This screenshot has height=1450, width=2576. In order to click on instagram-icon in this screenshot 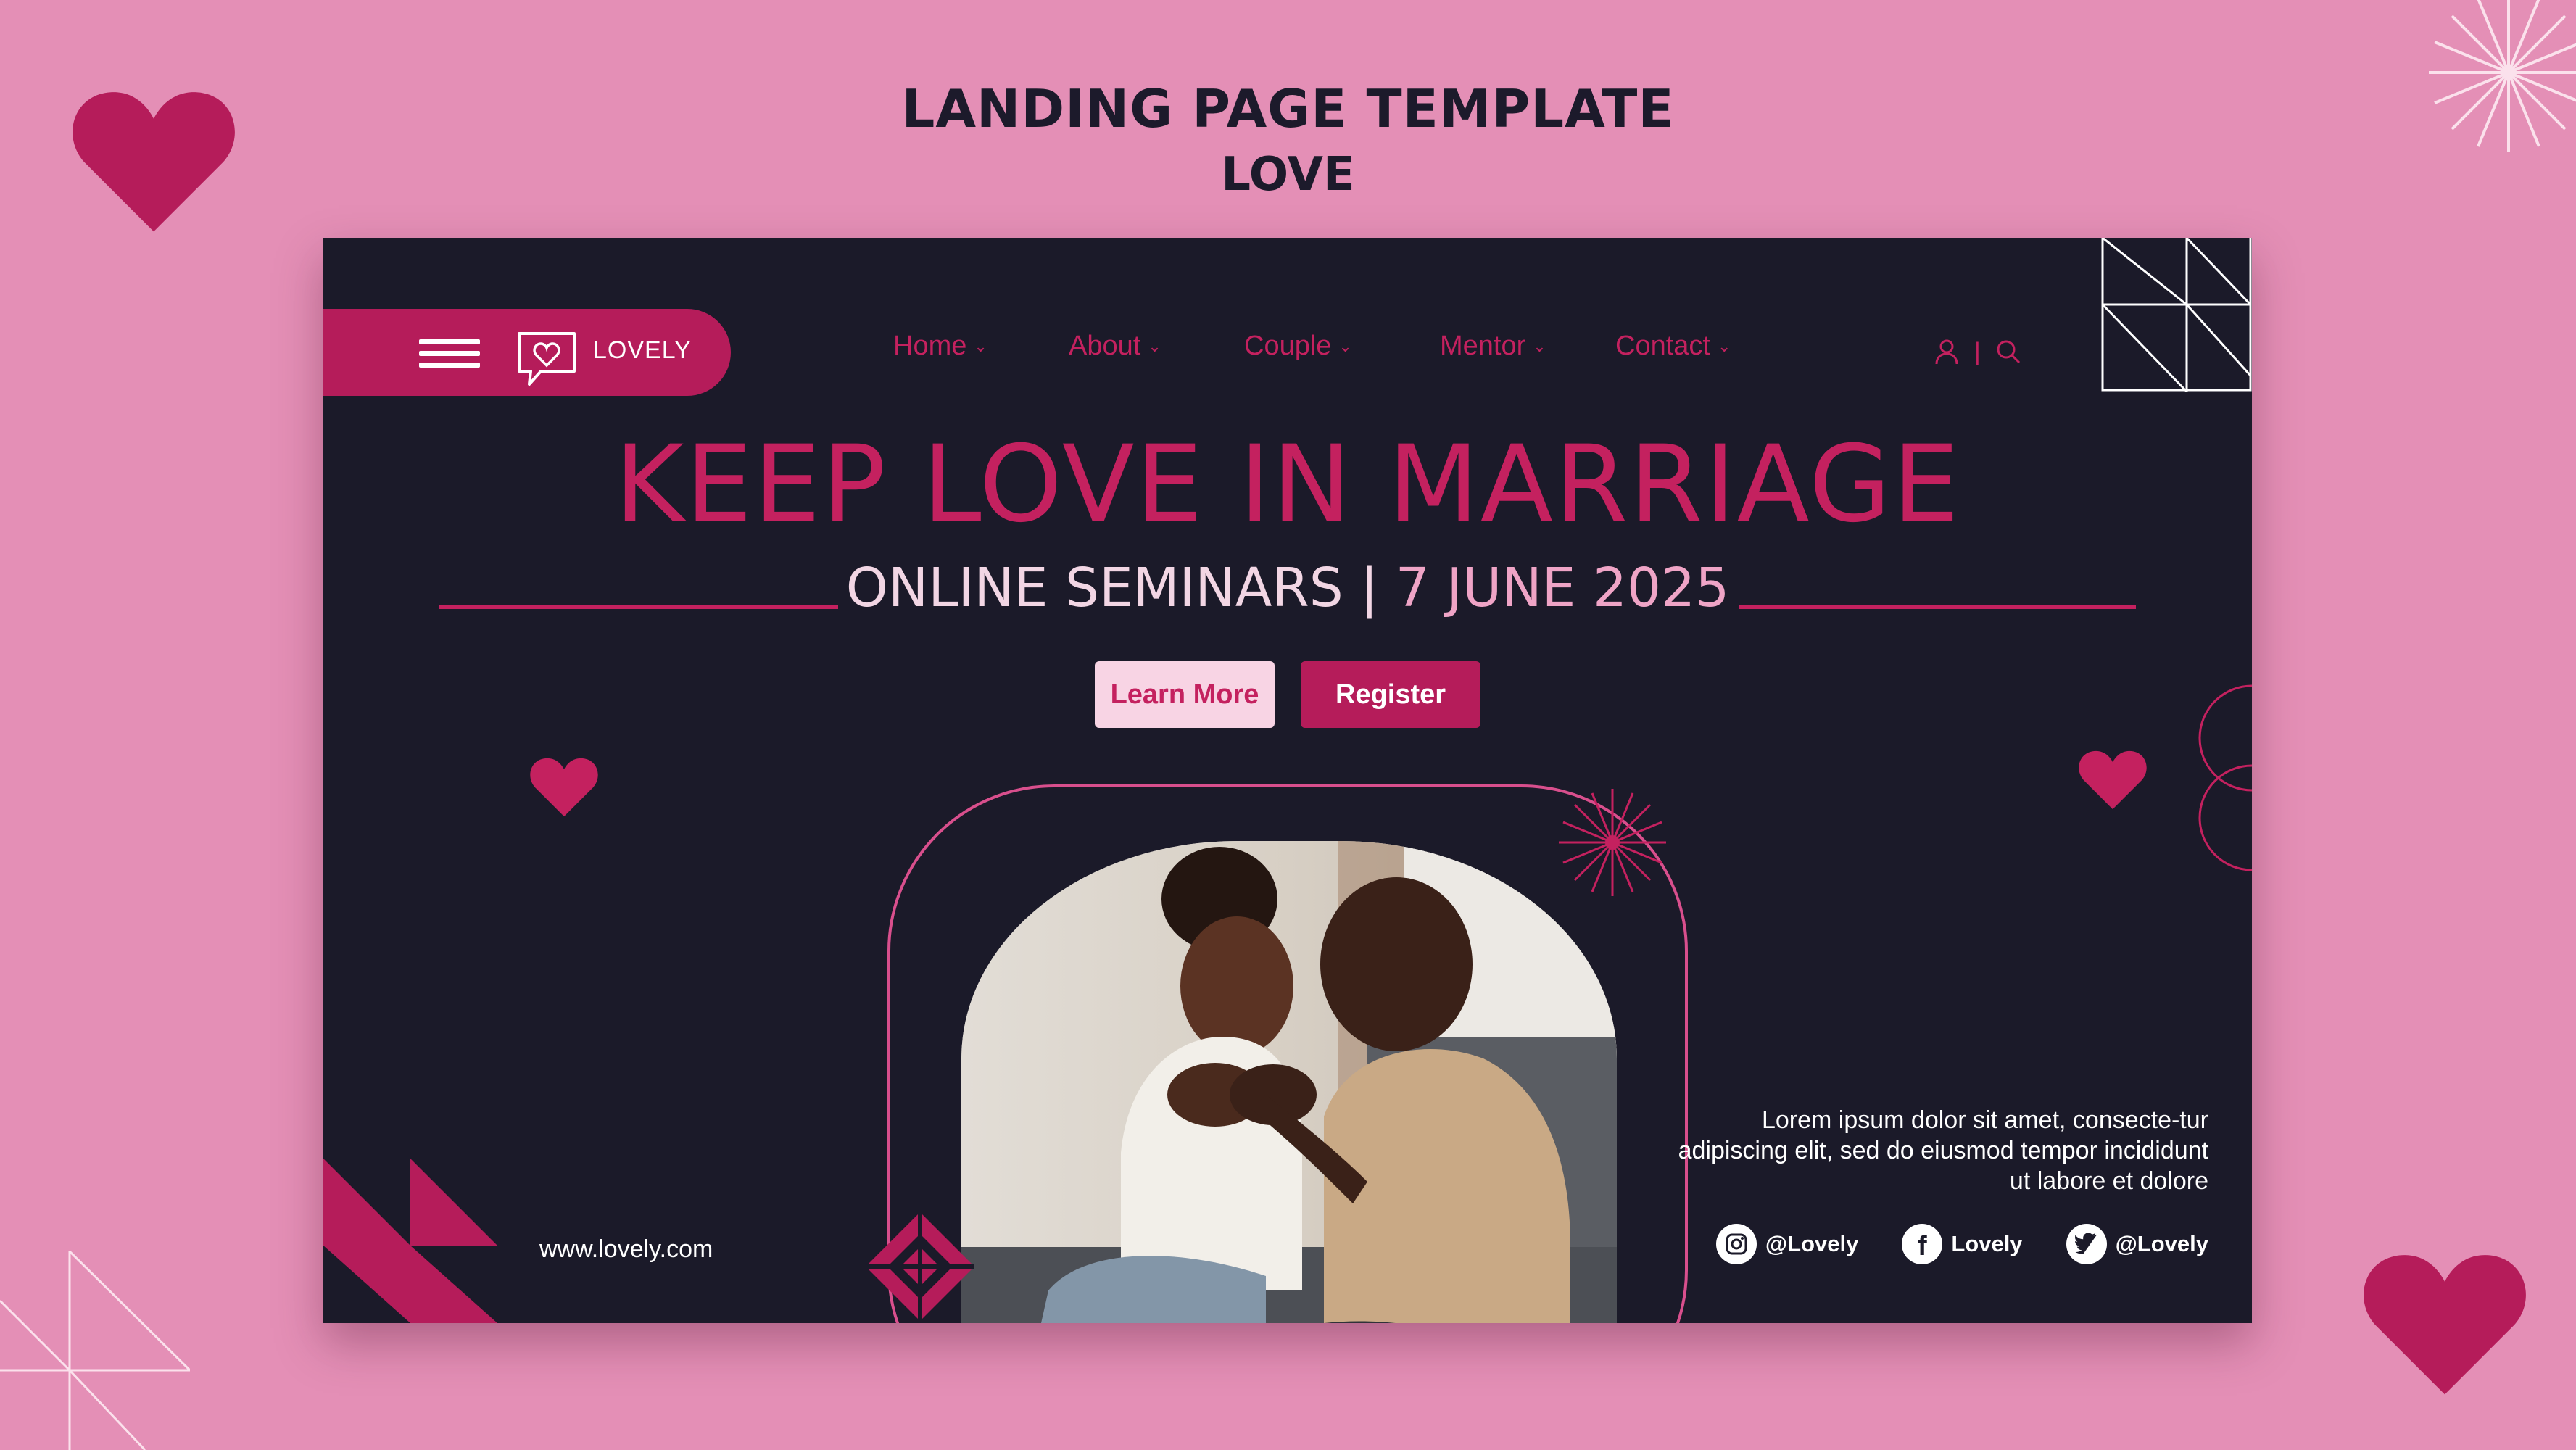, I will do `click(1736, 1244)`.